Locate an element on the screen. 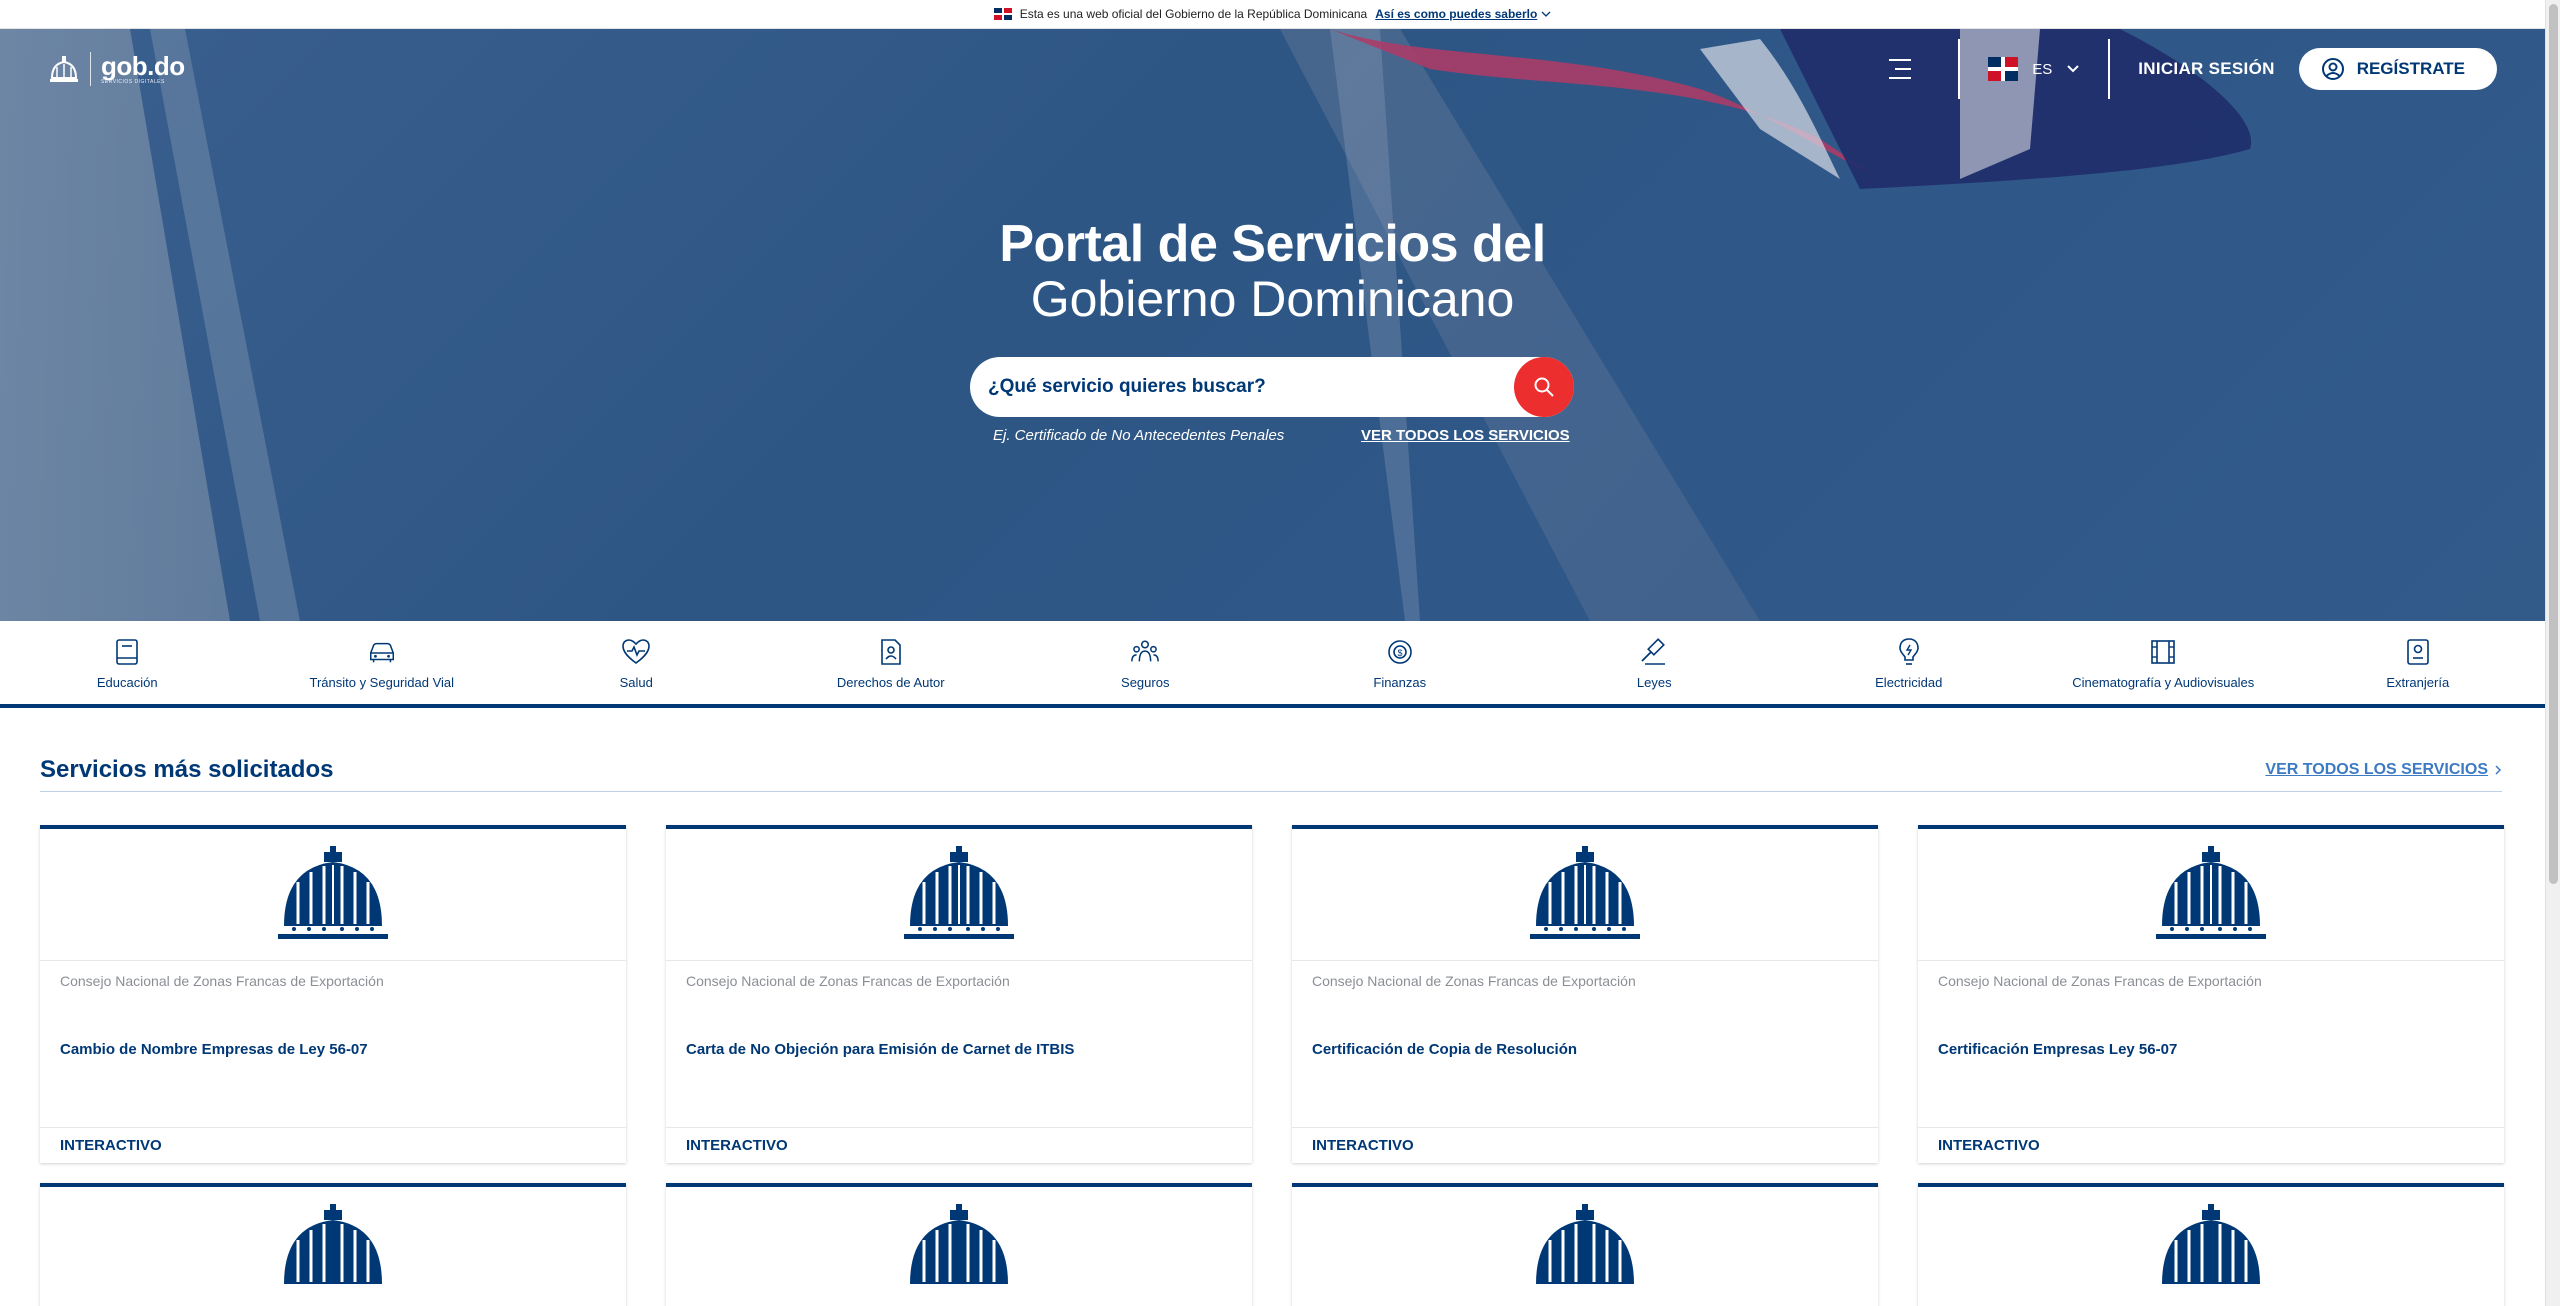 This screenshot has height=1306, width=2560. category-derechos-autor: Derechos de Autor is located at coordinates (891, 662).